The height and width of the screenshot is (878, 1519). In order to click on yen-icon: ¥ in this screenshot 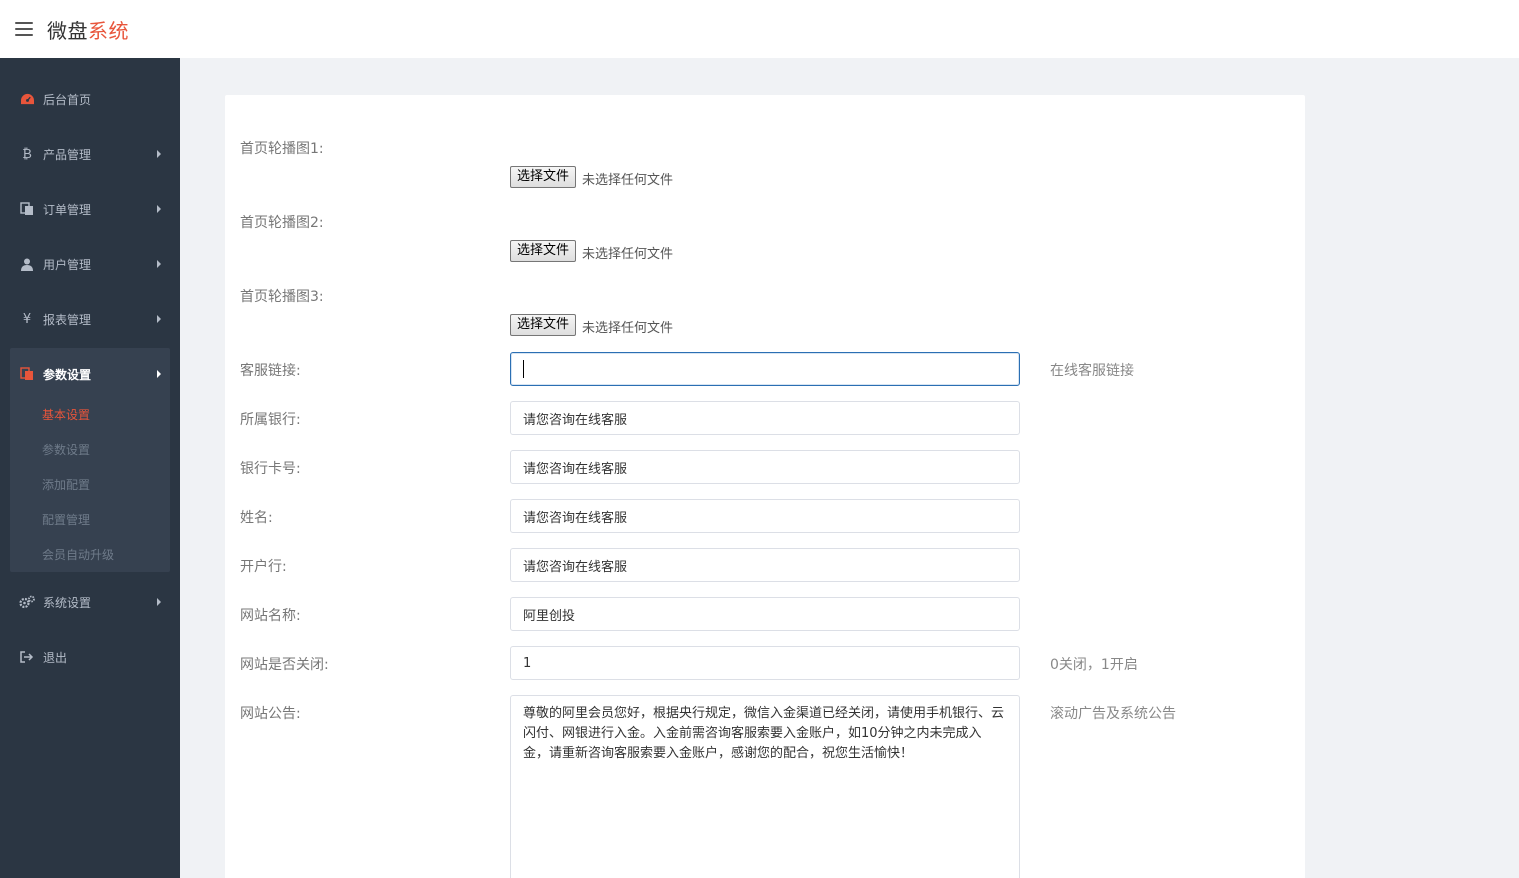, I will do `click(27, 319)`.